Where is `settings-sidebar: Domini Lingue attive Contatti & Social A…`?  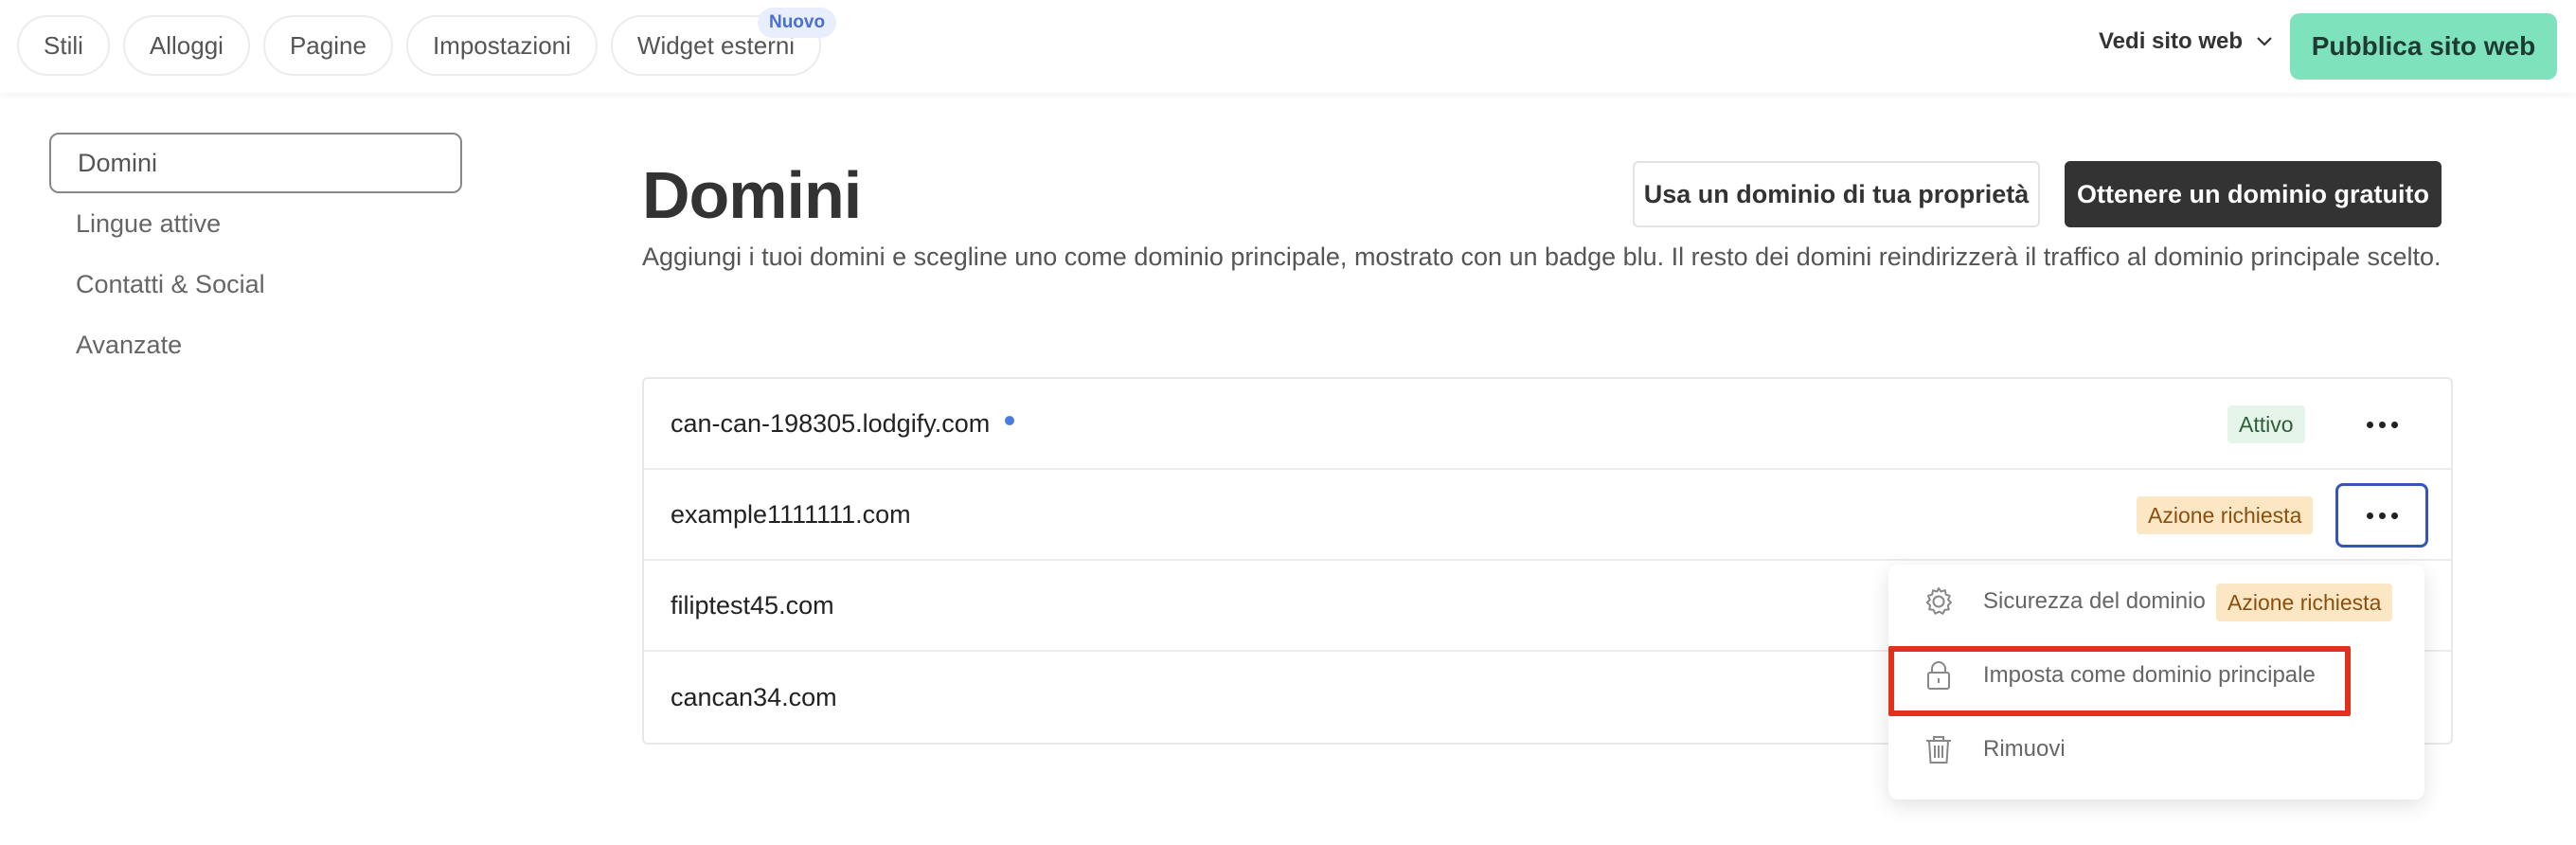
settings-sidebar: Domini Lingue attive Contatti & Social A… is located at coordinates (255, 254).